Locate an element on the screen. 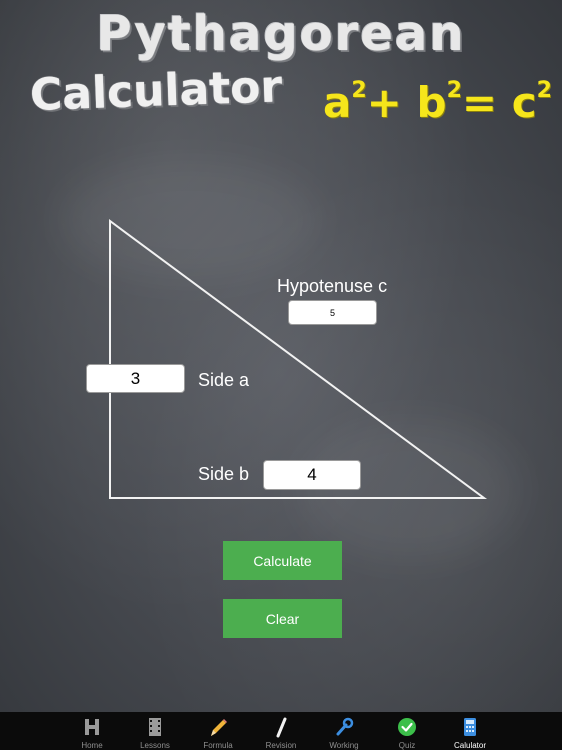 Image resolution: width=562 pixels, height=750 pixels. tab-label: Quiz is located at coordinates (407, 745).